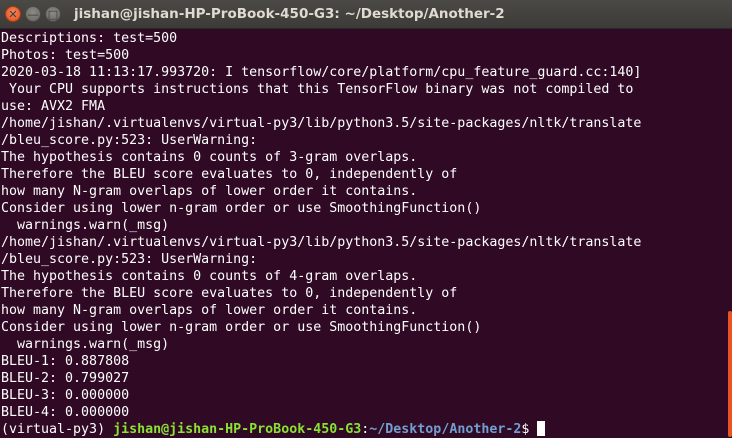  What do you see at coordinates (729, 233) in the screenshot?
I see `scrollbar` at bounding box center [729, 233].